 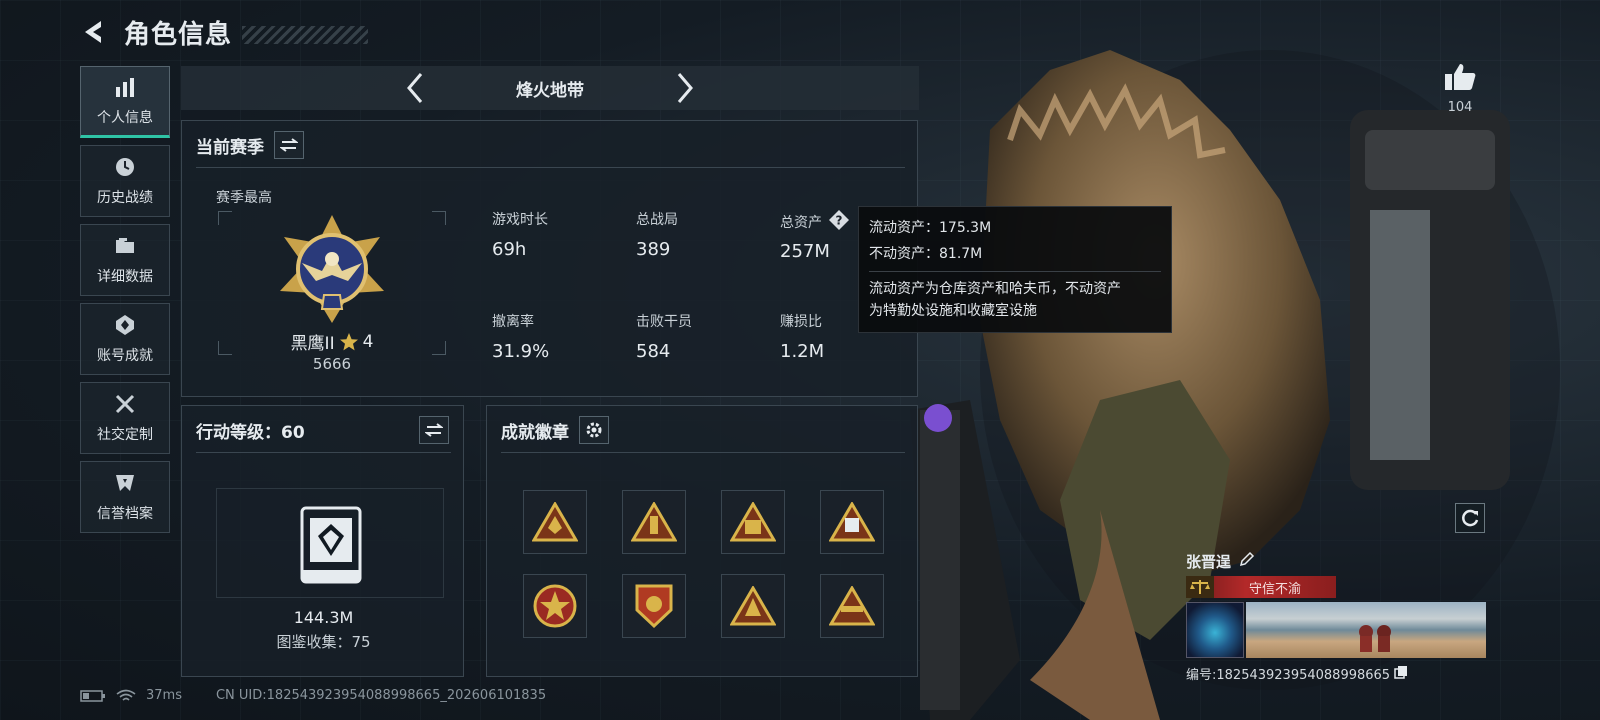 I want to click on season-panel-title: 当前赛季, so click(x=230, y=147).